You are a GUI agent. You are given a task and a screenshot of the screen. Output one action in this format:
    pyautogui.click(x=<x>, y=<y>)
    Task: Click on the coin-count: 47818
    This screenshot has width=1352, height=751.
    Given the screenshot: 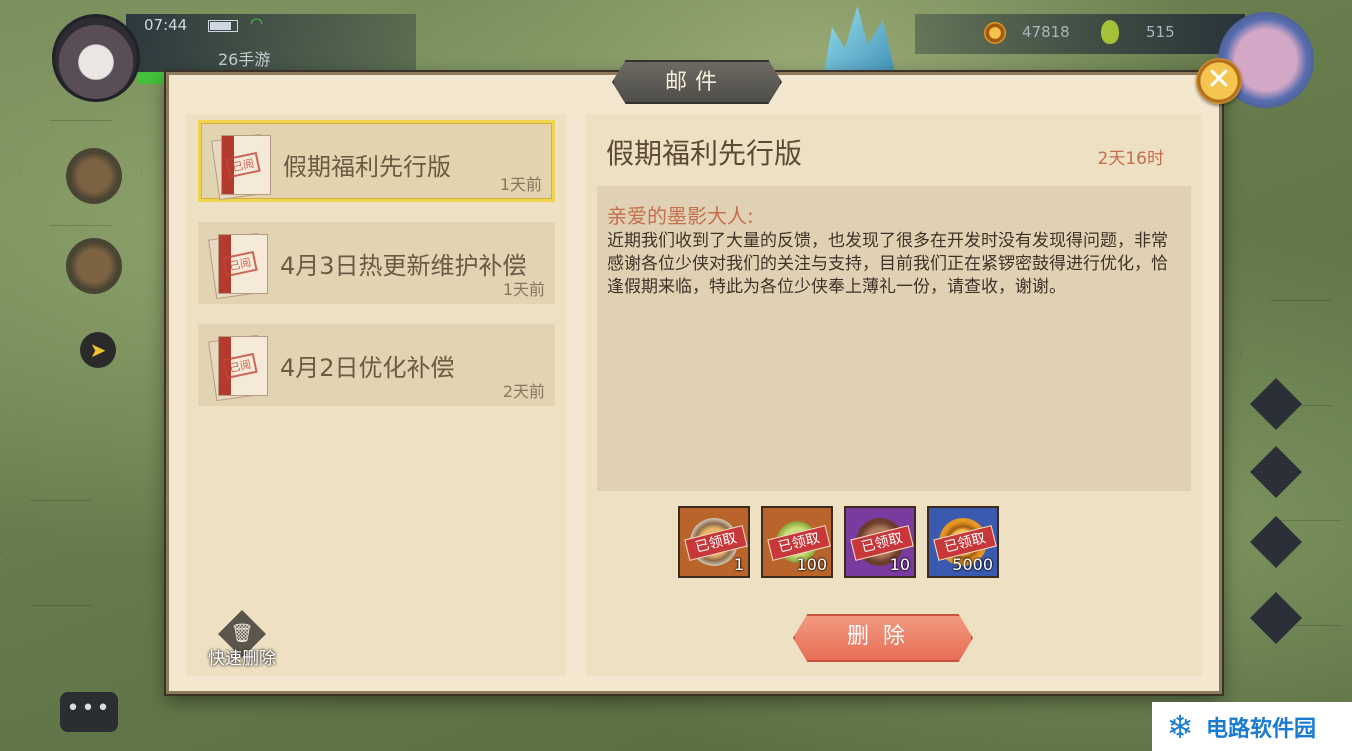 What is the action you would take?
    pyautogui.click(x=1046, y=32)
    